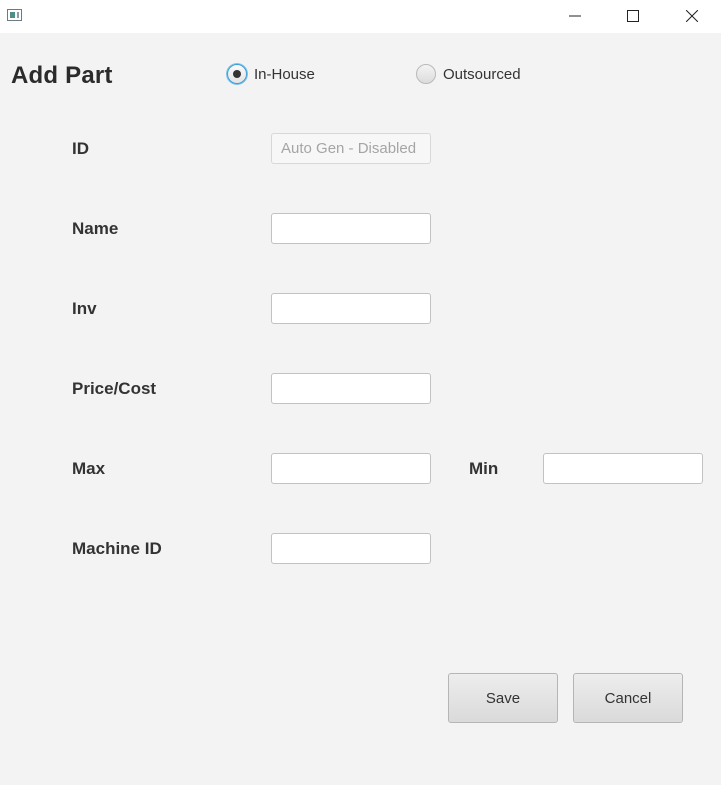 The height and width of the screenshot is (785, 721). Describe the element at coordinates (360, 16) in the screenshot. I see `title-bar` at that location.